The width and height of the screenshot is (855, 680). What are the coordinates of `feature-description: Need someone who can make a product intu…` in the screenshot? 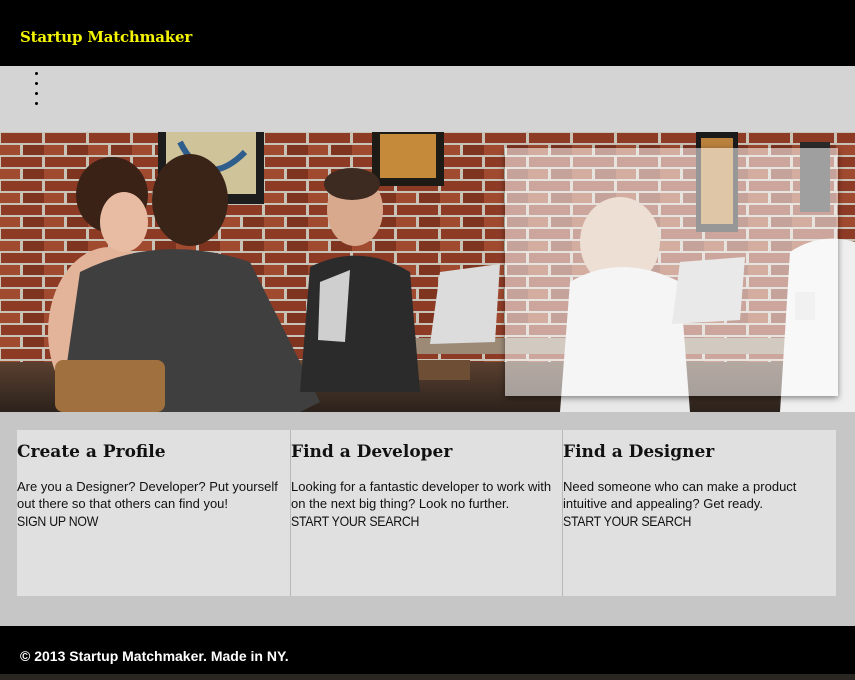 It's located at (680, 495).